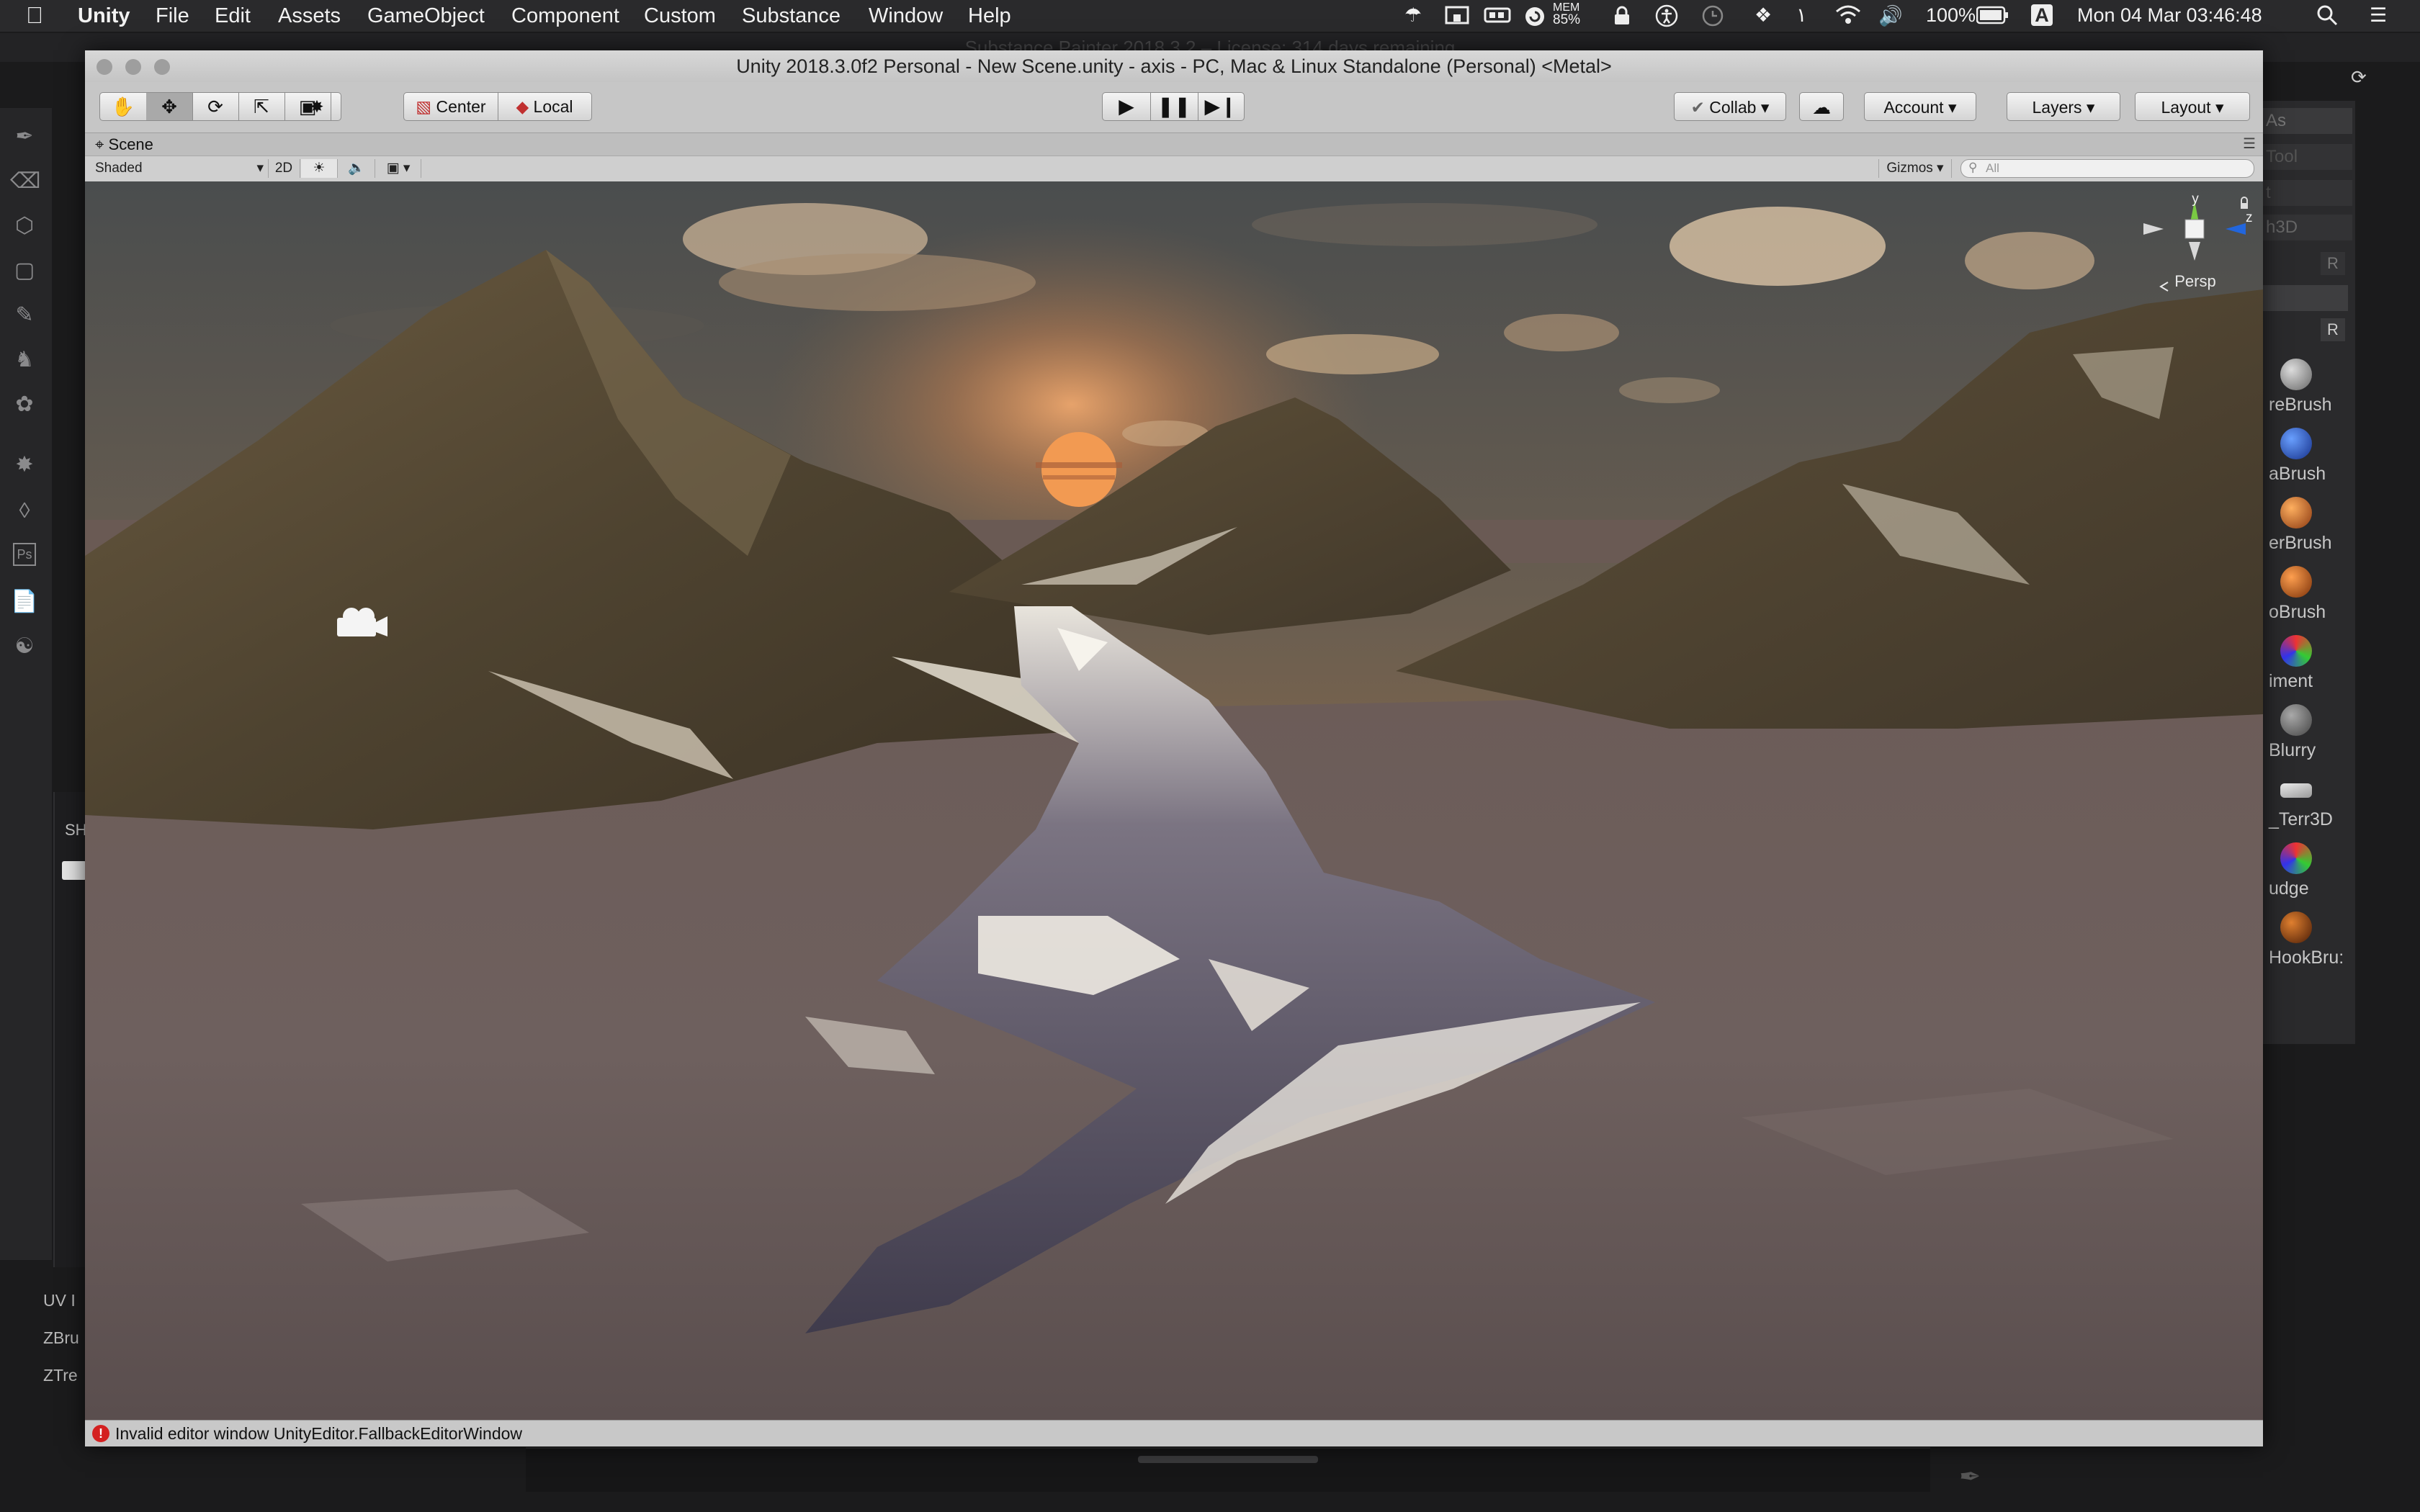 This screenshot has height=1512, width=2420. What do you see at coordinates (1801, 15) in the screenshot?
I see `bluetooth-icon: ١` at bounding box center [1801, 15].